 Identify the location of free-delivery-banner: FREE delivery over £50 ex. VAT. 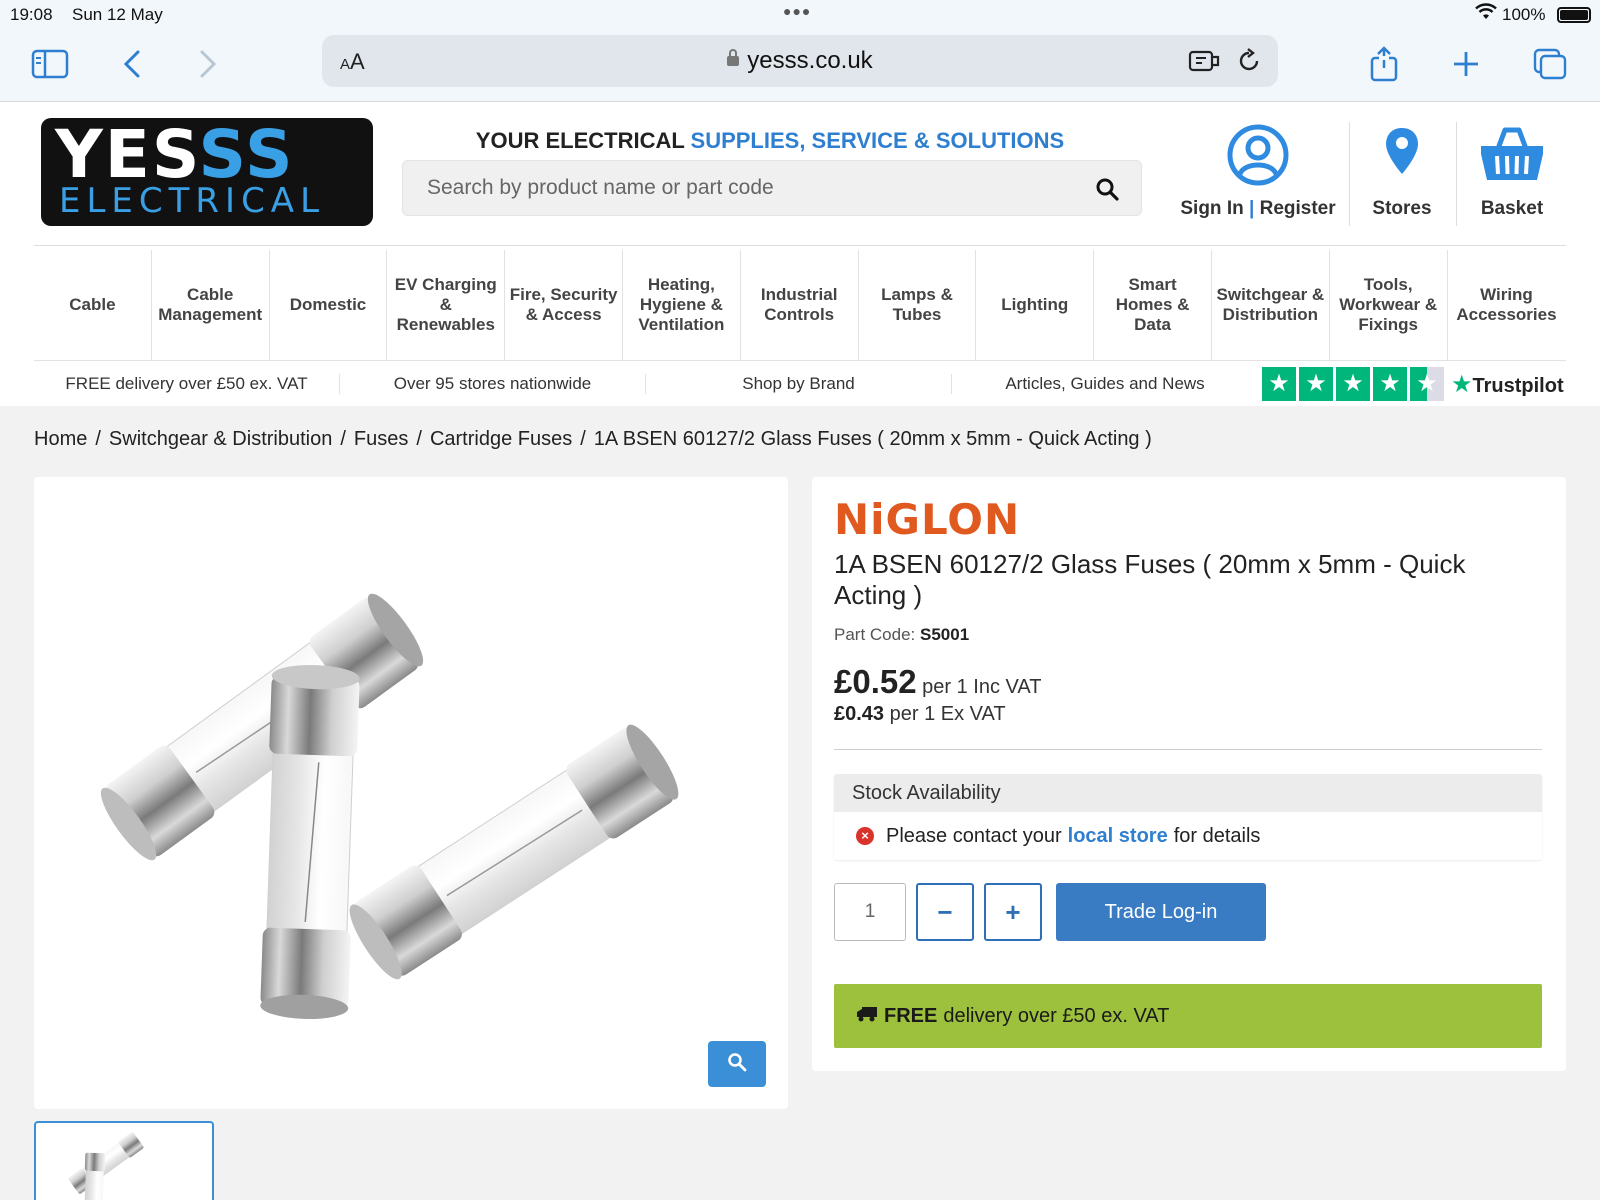
(1188, 1016).